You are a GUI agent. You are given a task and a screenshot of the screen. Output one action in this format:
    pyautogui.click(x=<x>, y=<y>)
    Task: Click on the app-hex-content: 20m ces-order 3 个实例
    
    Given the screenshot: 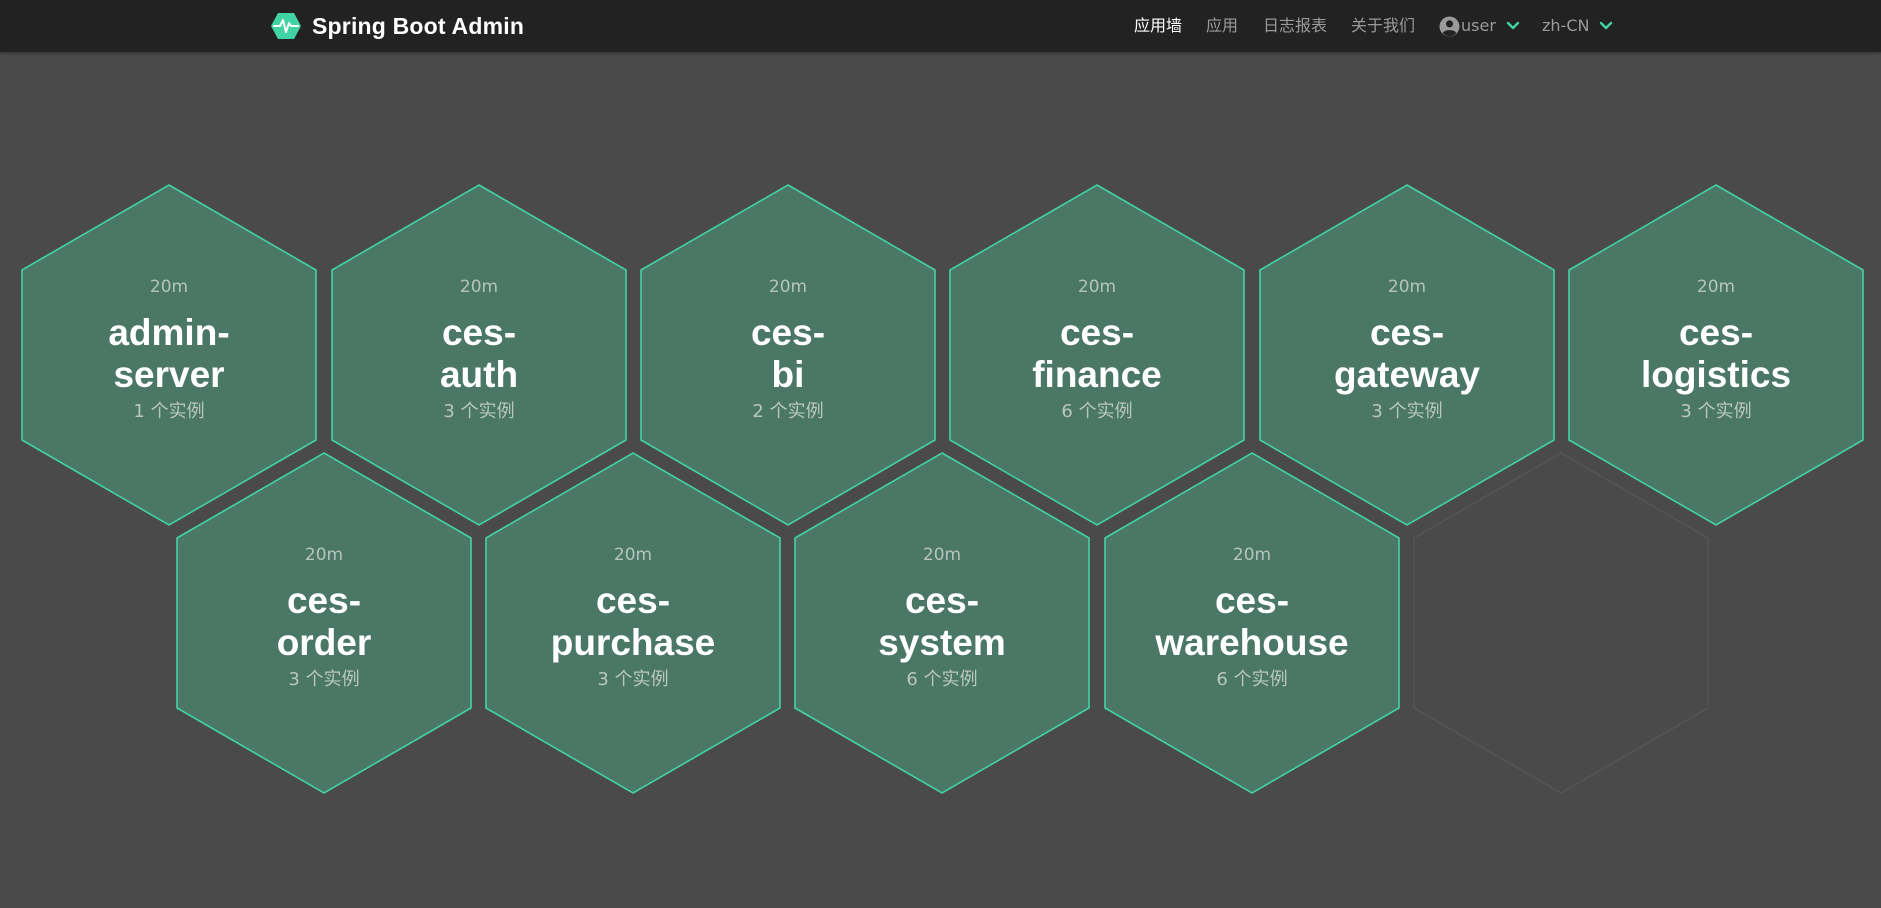 What is the action you would take?
    pyautogui.click(x=324, y=623)
    